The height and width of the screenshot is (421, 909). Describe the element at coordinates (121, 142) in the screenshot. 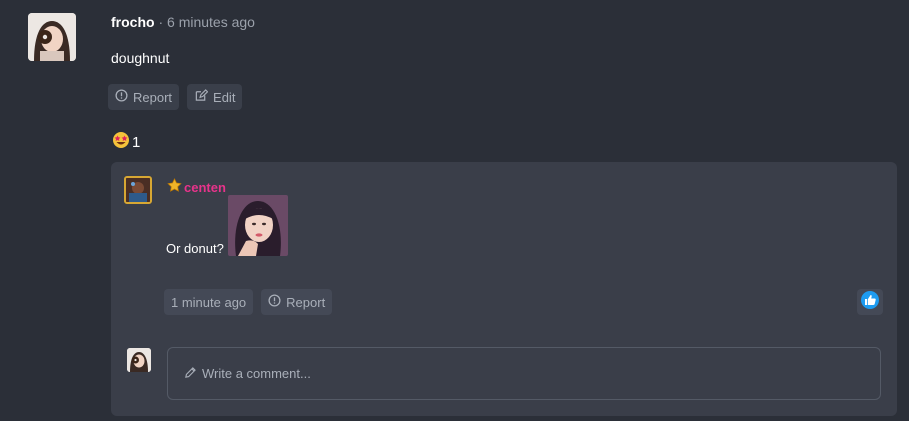

I see `star-struck-emoji-icon` at that location.